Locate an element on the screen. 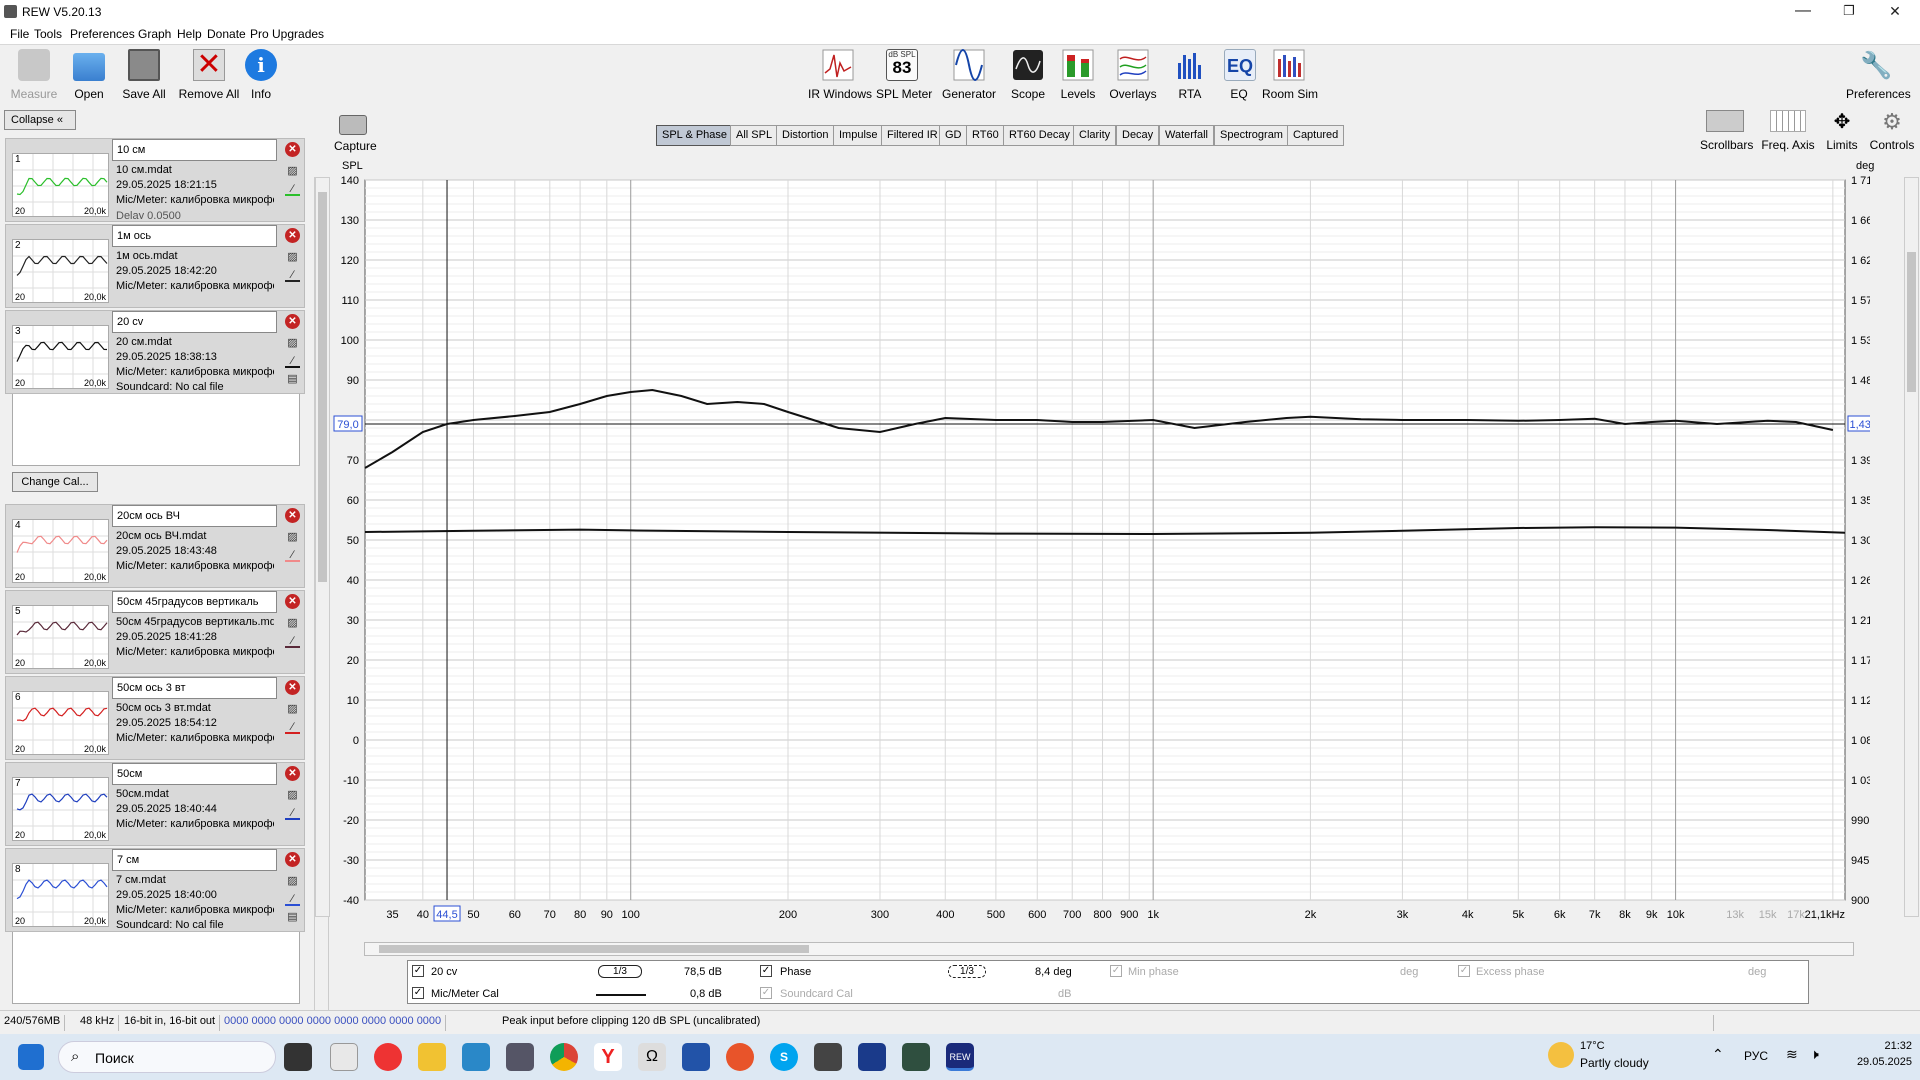  measurement-thumbnail: 3 20 20,0k is located at coordinates (60, 357).